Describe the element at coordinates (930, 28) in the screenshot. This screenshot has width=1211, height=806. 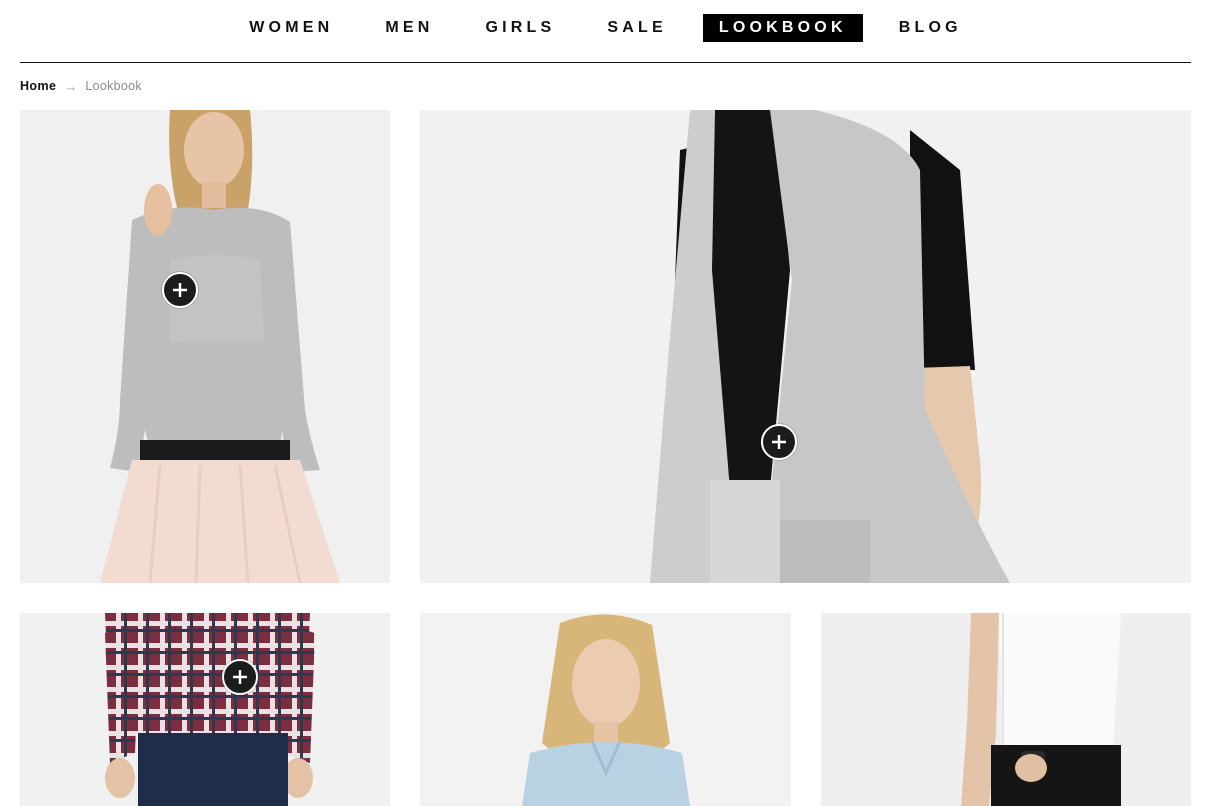
I see `nav-item-blog: BLOG` at that location.